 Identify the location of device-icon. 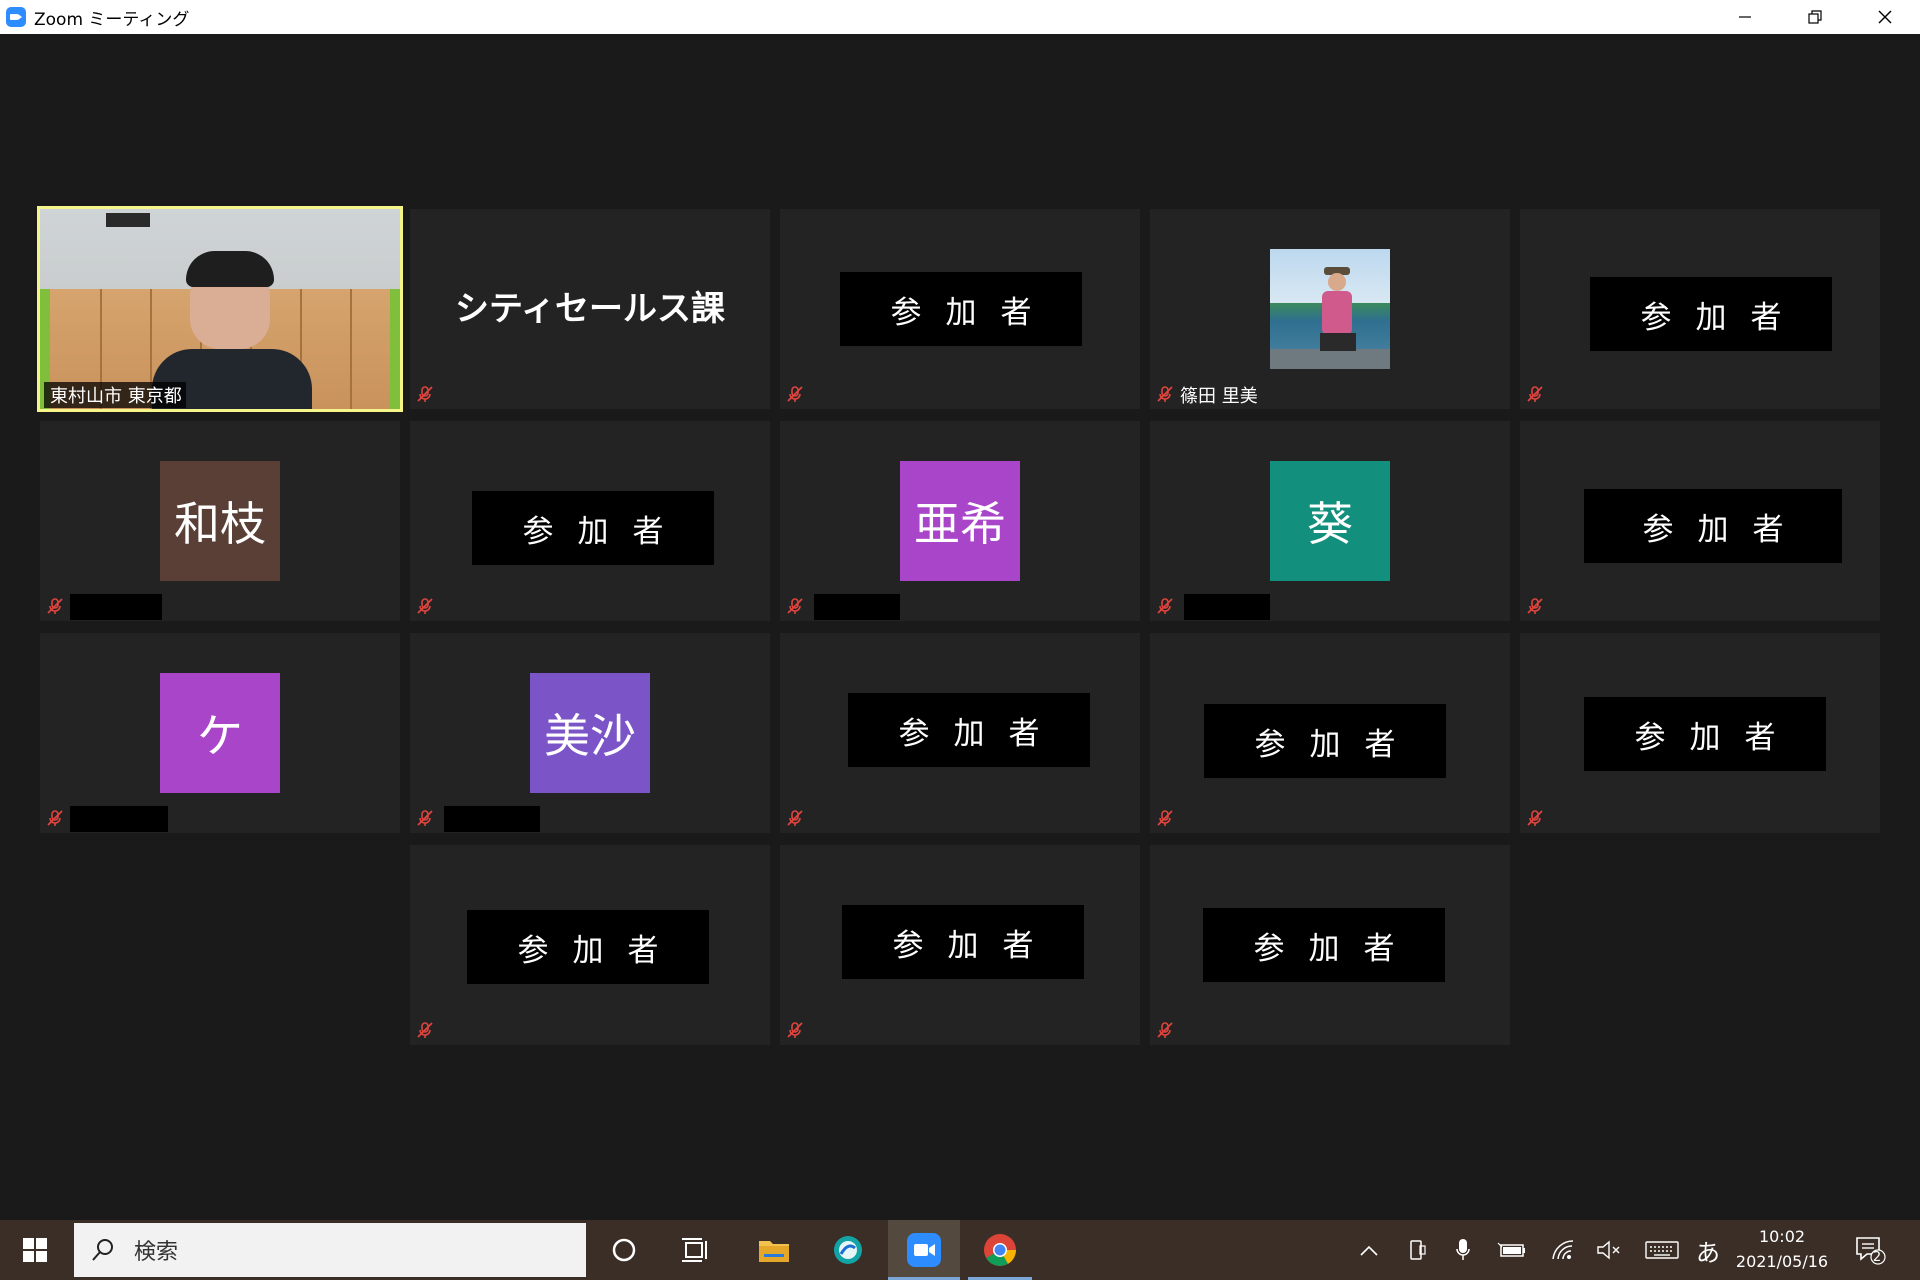
(1418, 1250).